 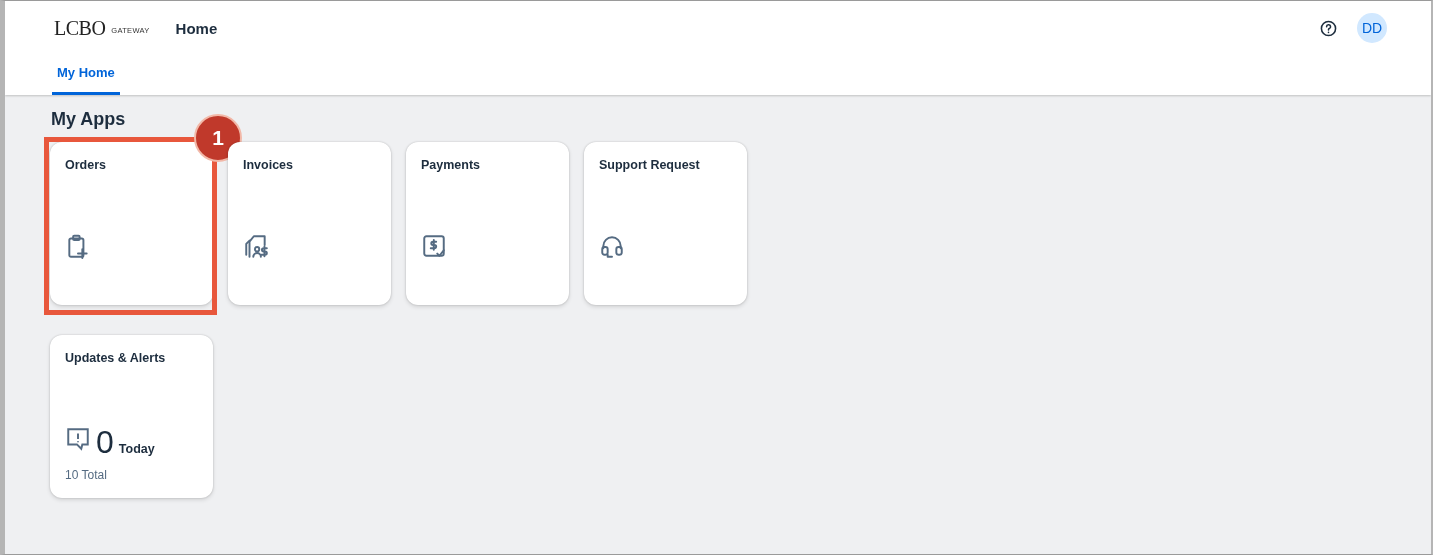 I want to click on app-tile: Updates & Alerts 0 Today 10 Total, so click(x=131, y=416).